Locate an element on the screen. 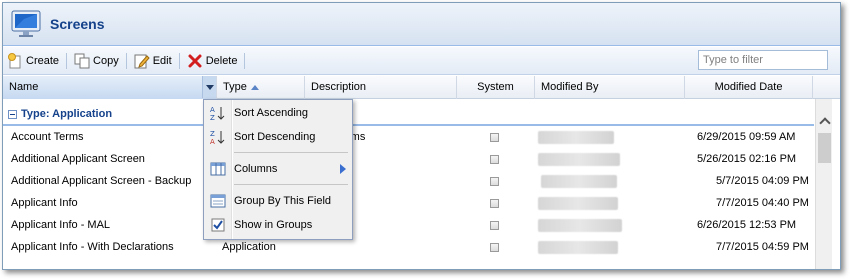 The height and width of the screenshot is (279, 850). copy-button: Copy is located at coordinates (96, 61).